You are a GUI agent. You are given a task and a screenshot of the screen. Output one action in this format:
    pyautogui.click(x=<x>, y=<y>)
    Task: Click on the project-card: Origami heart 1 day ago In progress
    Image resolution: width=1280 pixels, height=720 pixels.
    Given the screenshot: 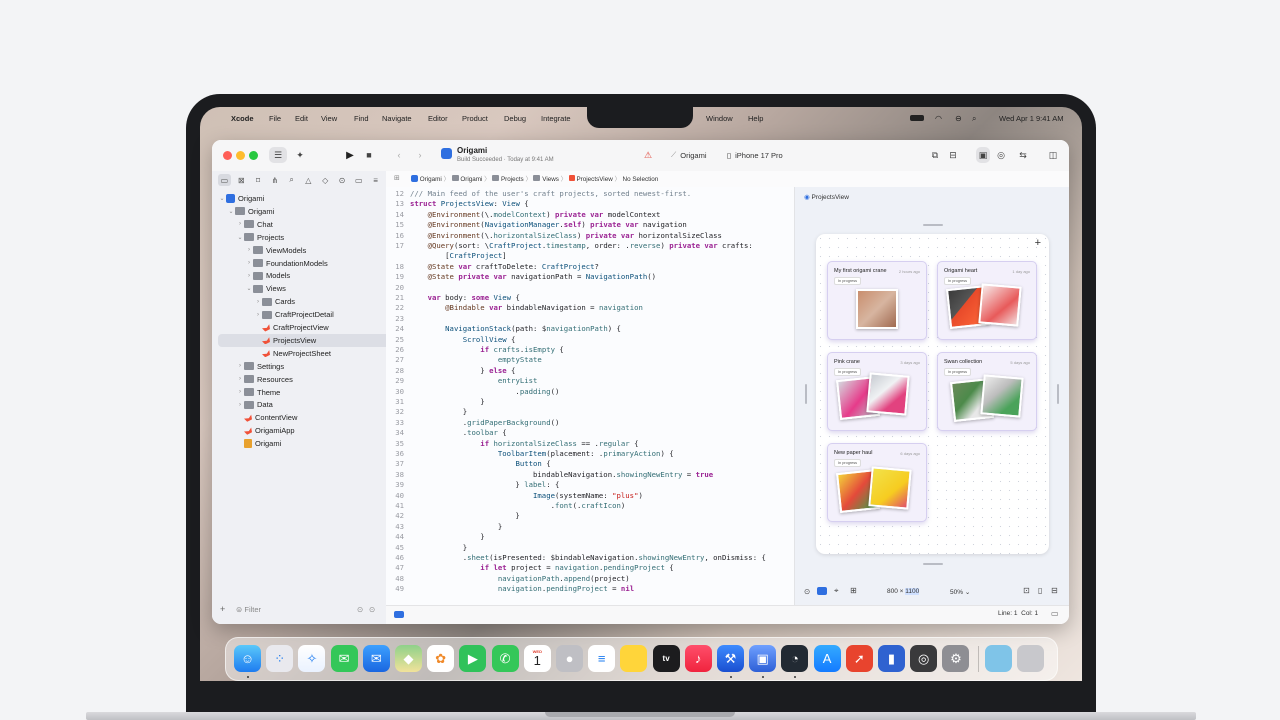 What is the action you would take?
    pyautogui.click(x=987, y=300)
    